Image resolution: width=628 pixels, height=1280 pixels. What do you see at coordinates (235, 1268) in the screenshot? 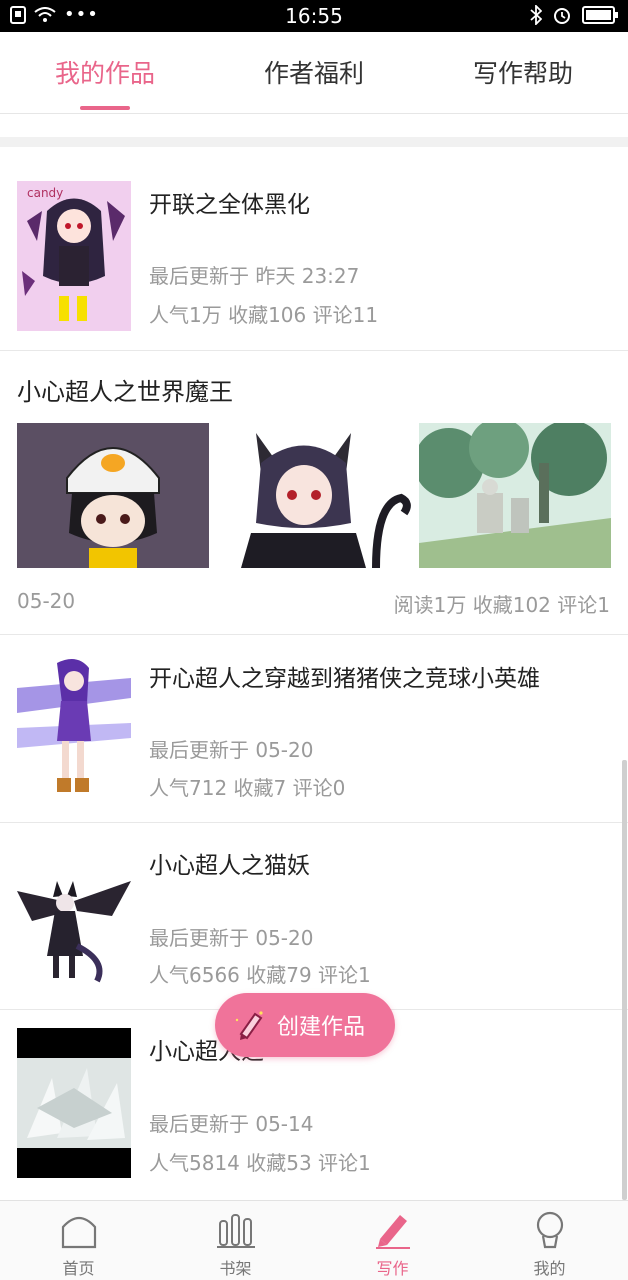
I see `nav-bookshelf-label: 书架` at bounding box center [235, 1268].